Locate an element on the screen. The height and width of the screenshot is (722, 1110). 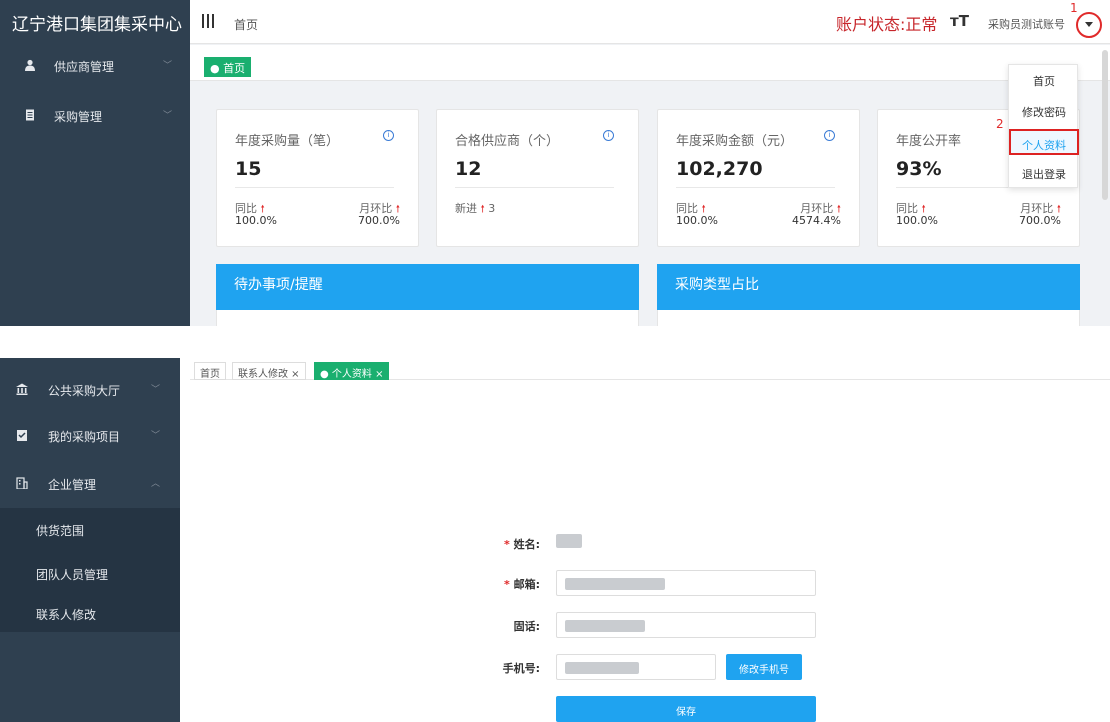
card-title: 合格供应商（个） is located at coordinates (507, 141).